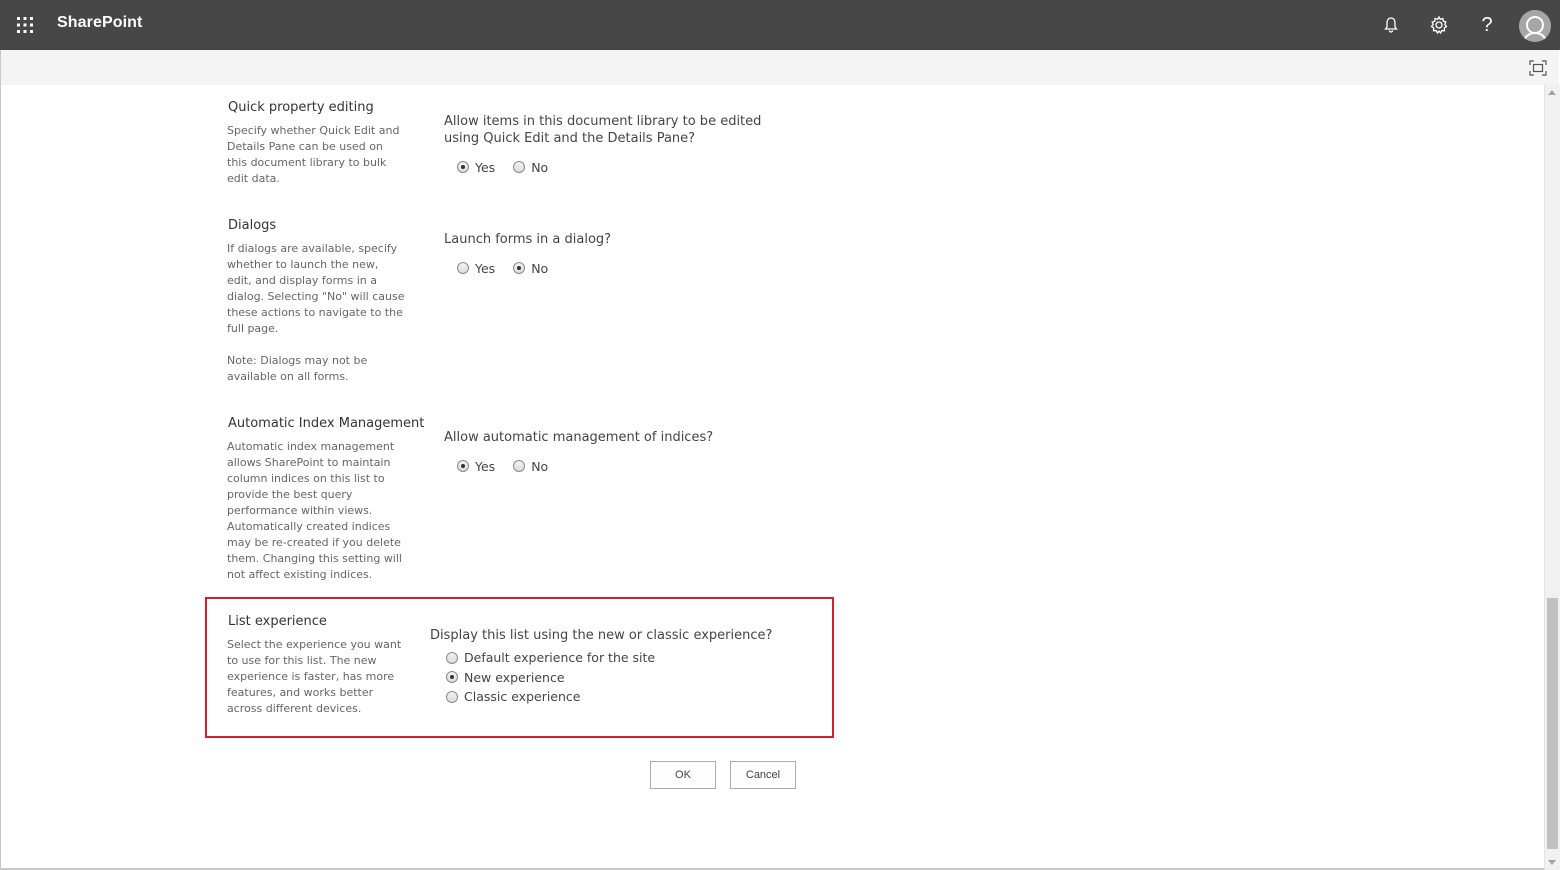 This screenshot has height=870, width=1560. I want to click on radio-group-quick-edit: Yes No, so click(511, 167).